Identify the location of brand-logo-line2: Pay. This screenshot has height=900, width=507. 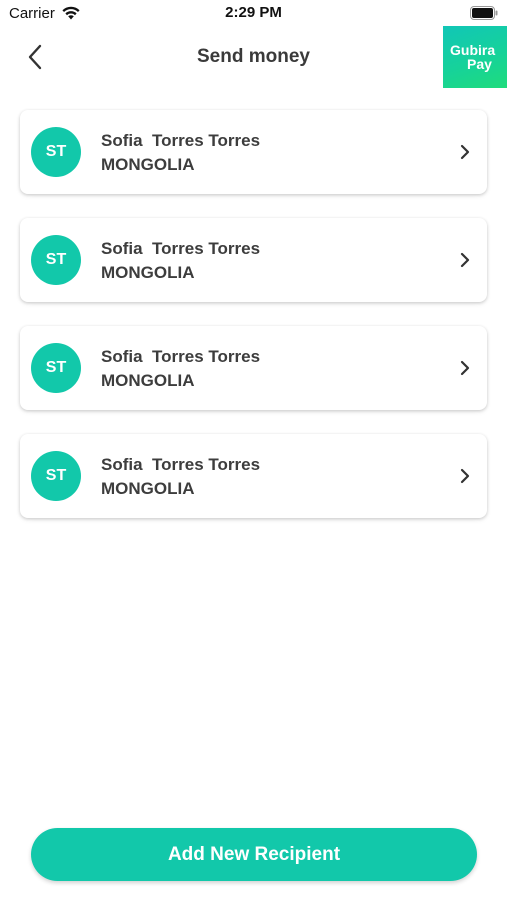
(479, 64).